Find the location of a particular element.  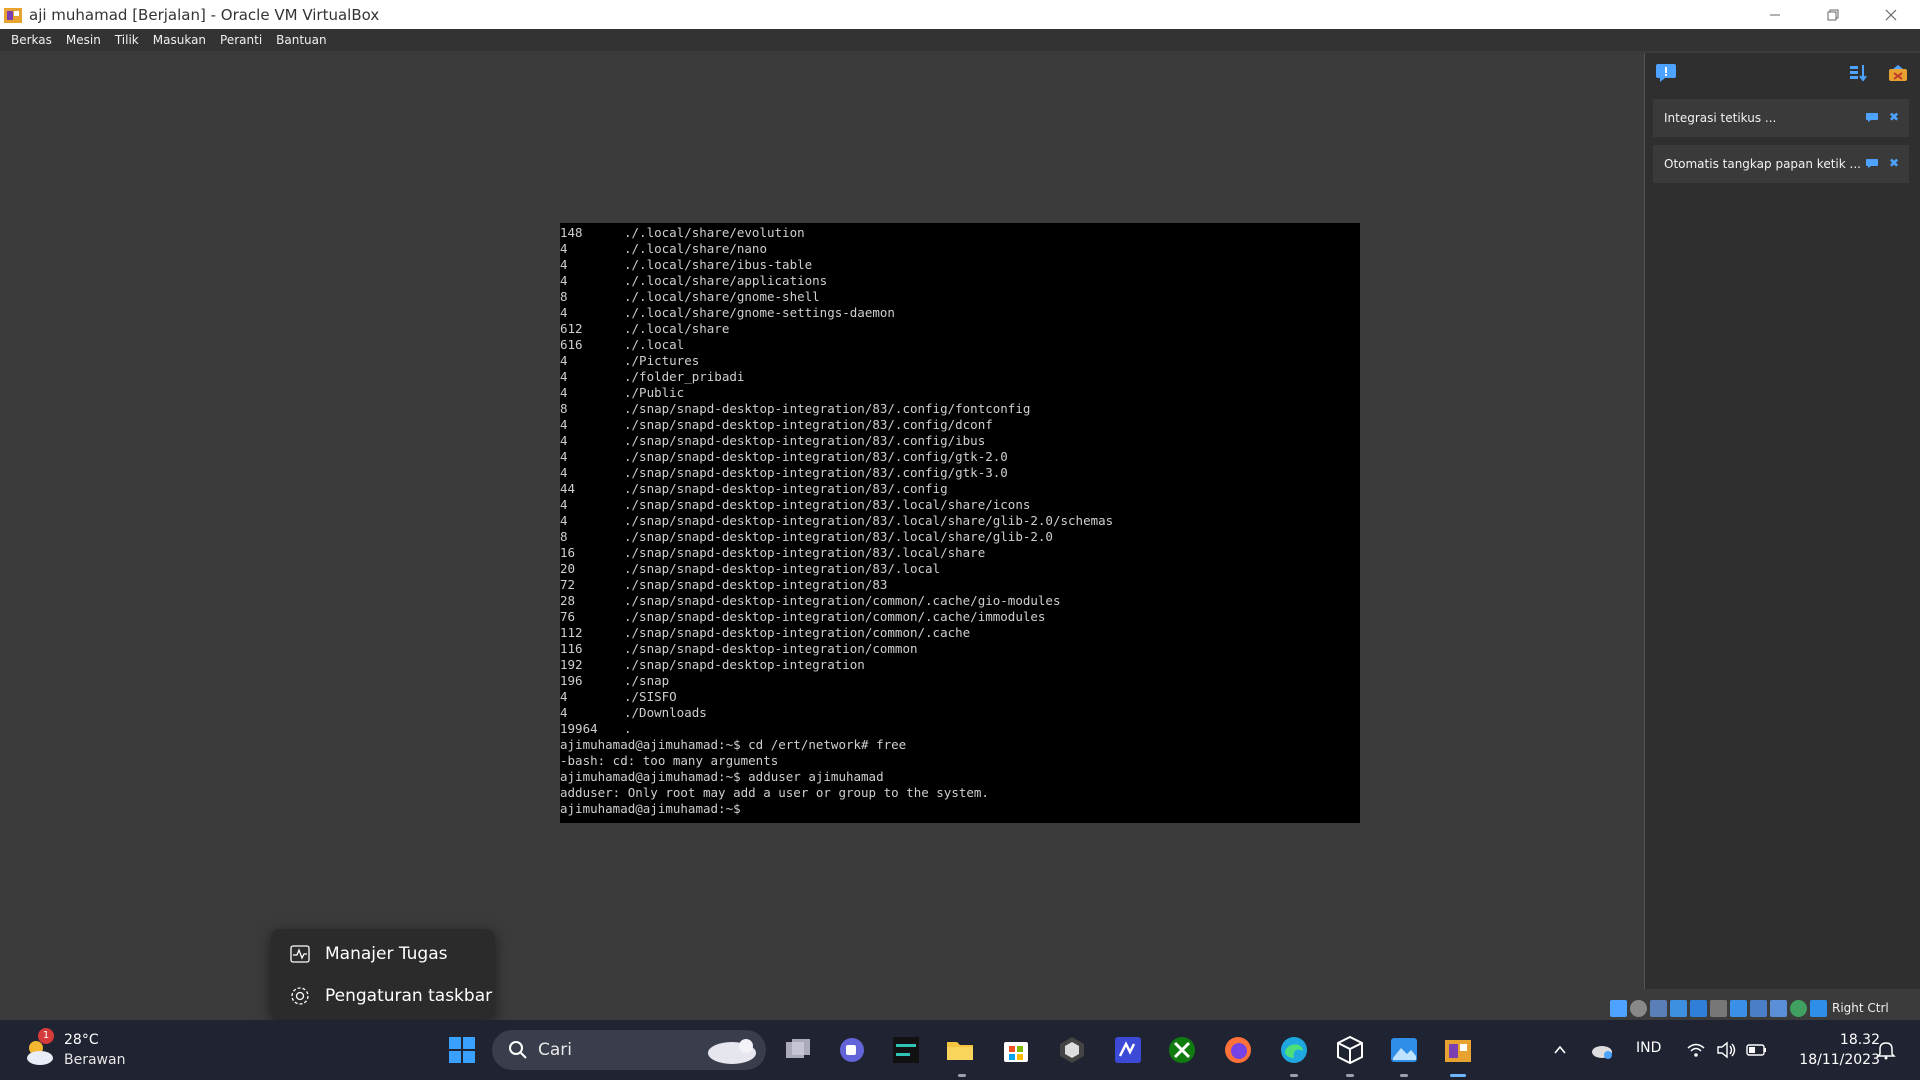

display-icon is located at coordinates (1738, 1008).